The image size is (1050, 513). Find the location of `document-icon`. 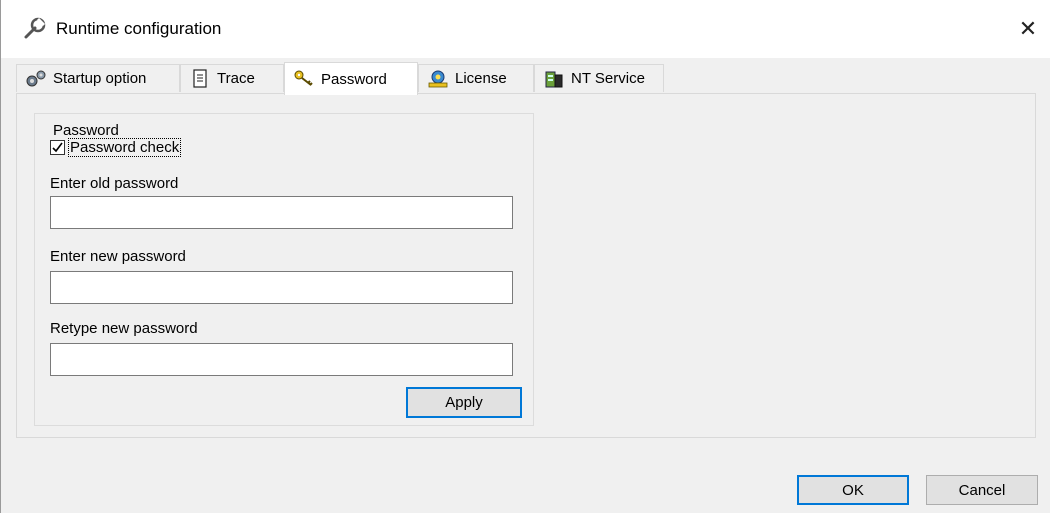

document-icon is located at coordinates (200, 78).